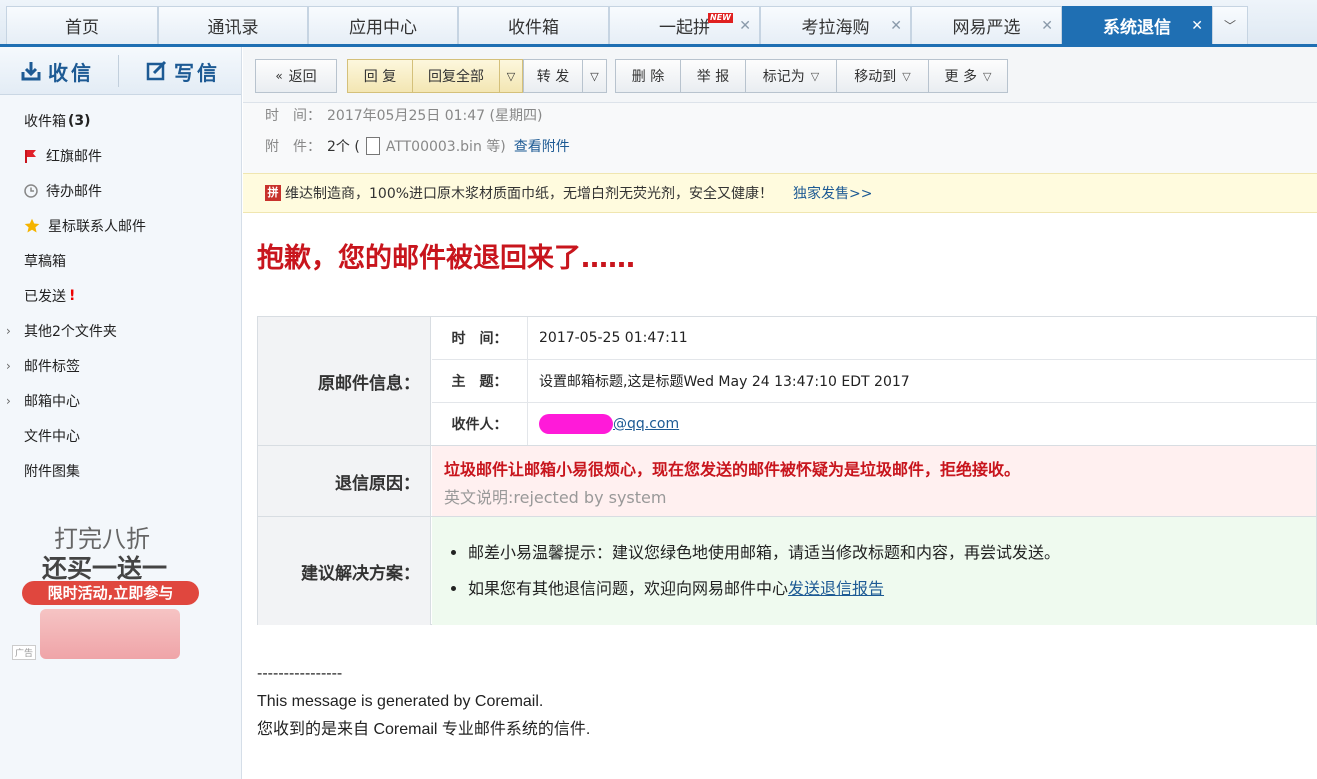  Describe the element at coordinates (120, 615) in the screenshot. I see `sidebar-ad: 打完八折 还买一送一 限时活动,立即参与 广告` at that location.